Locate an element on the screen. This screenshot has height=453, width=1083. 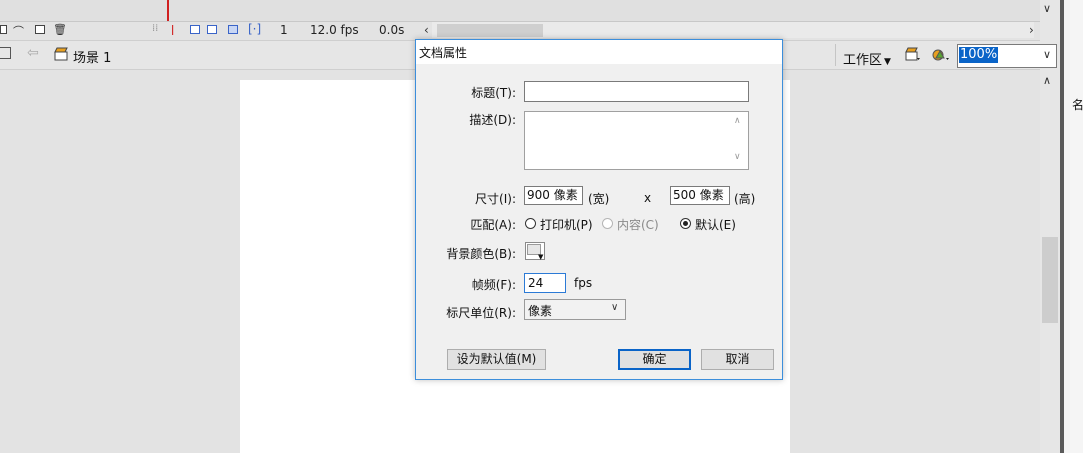
width-value: 900 像素 is located at coordinates (552, 195).